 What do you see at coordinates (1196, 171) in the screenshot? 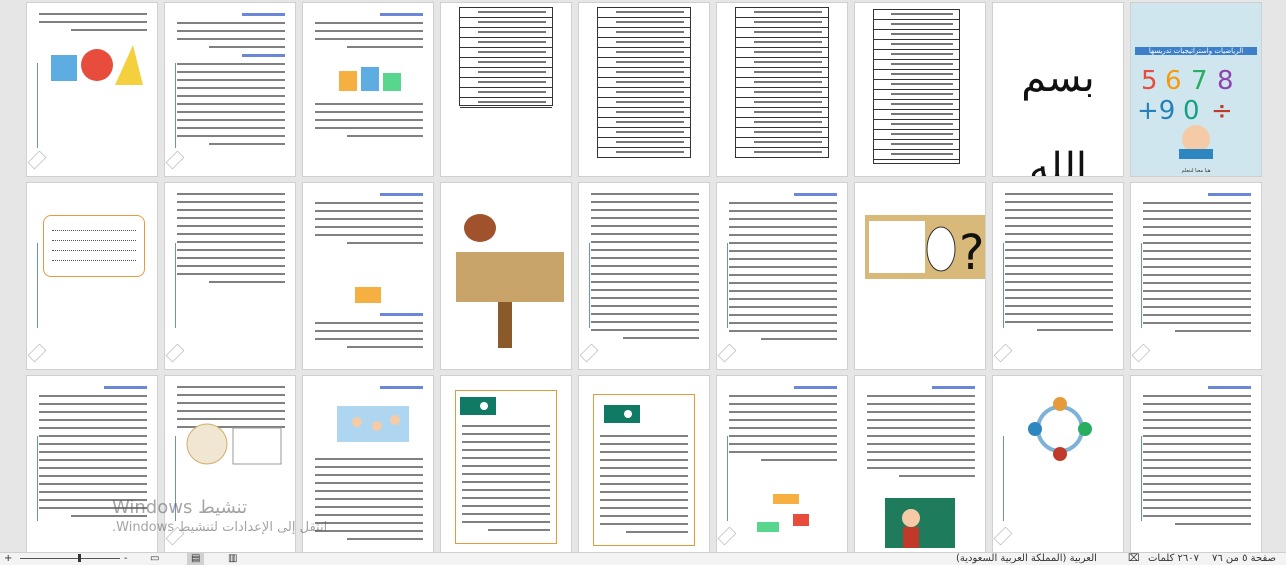
I see `cover-footer: هيا معنا لنتعلم` at bounding box center [1196, 171].